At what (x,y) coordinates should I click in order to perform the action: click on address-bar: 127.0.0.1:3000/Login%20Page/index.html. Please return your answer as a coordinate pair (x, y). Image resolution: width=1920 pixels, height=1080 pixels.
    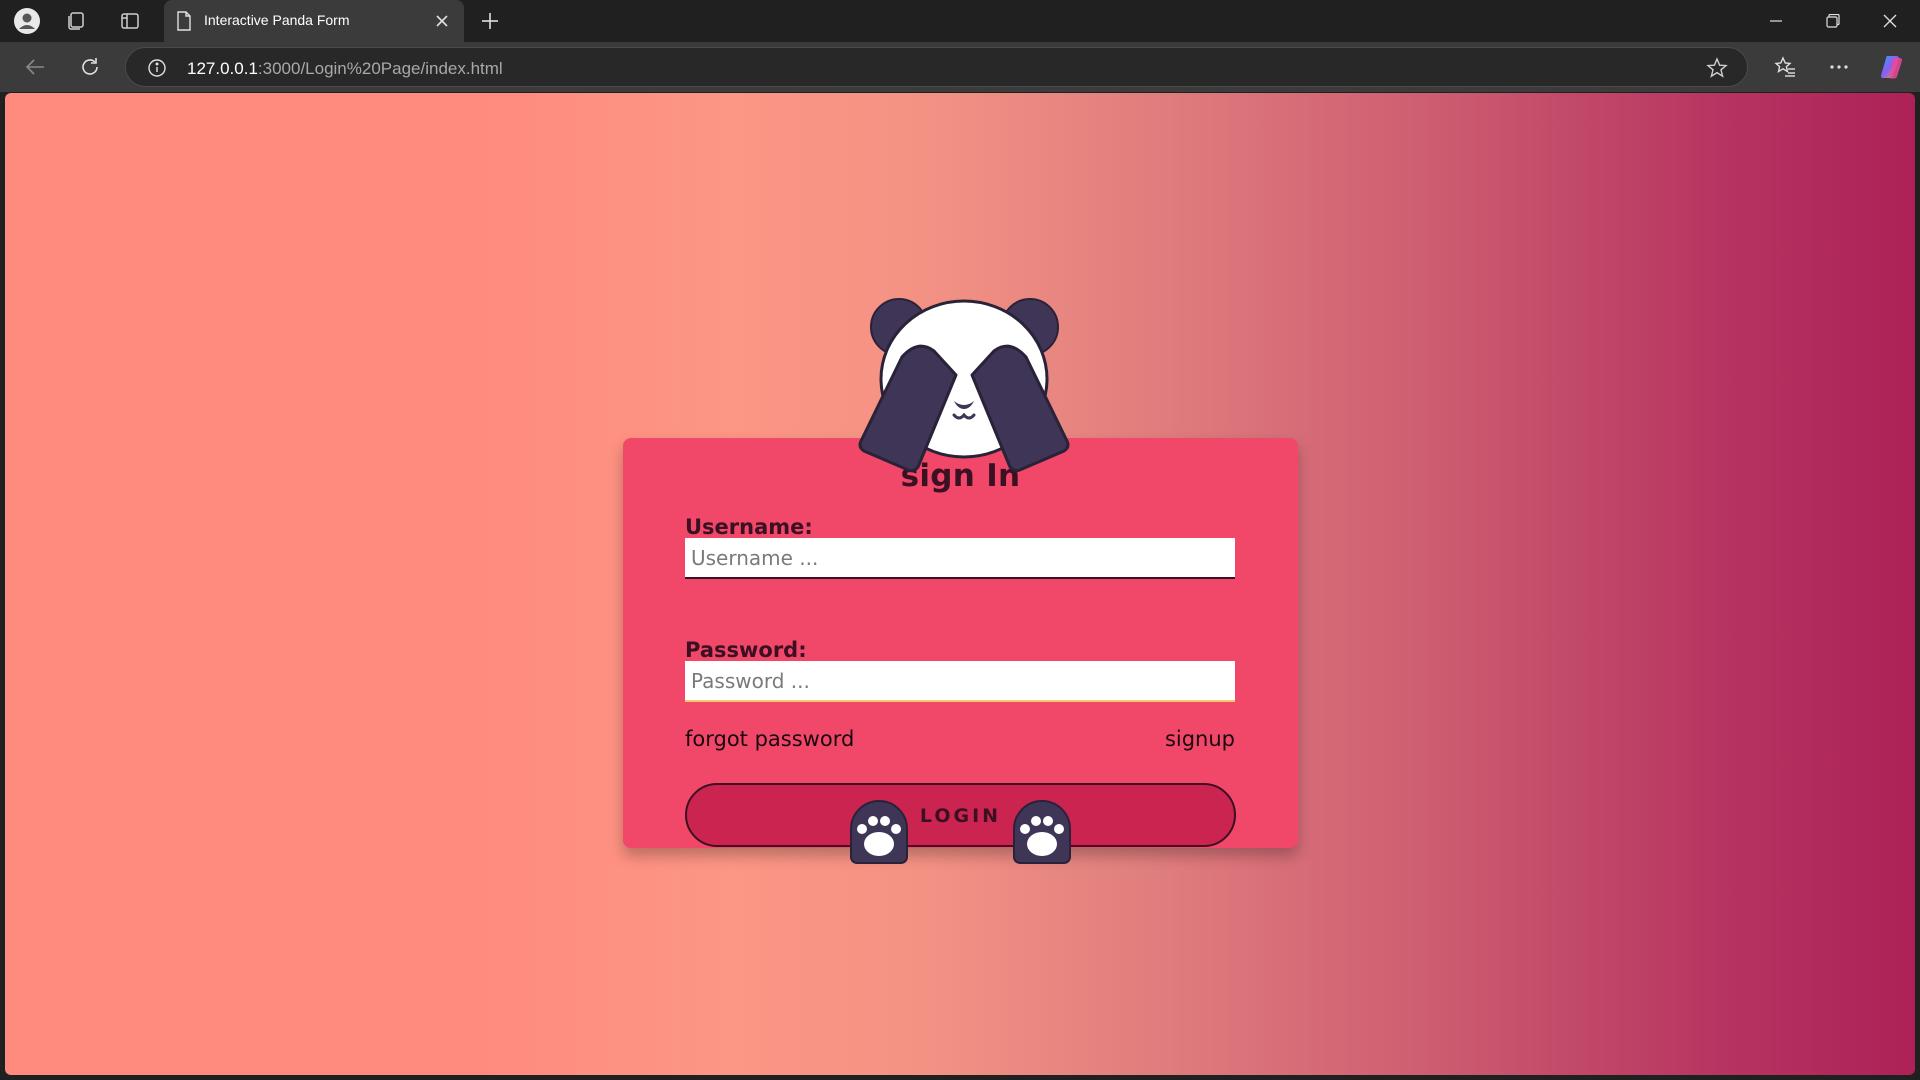
    Looking at the image, I should click on (936, 67).